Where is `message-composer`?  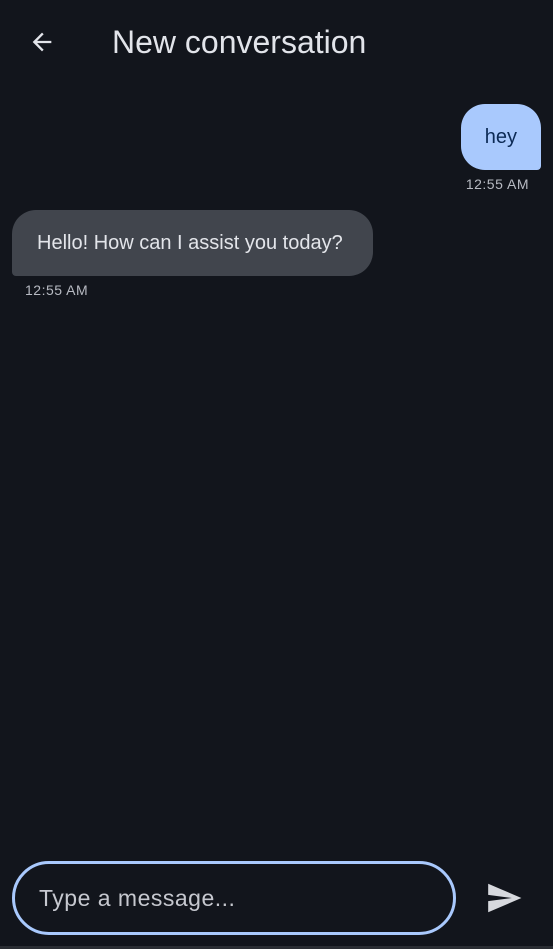
message-composer is located at coordinates (276, 898).